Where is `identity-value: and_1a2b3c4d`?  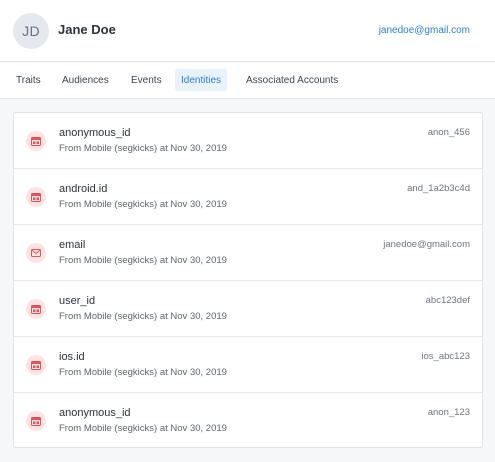 identity-value: and_1a2b3c4d is located at coordinates (438, 188).